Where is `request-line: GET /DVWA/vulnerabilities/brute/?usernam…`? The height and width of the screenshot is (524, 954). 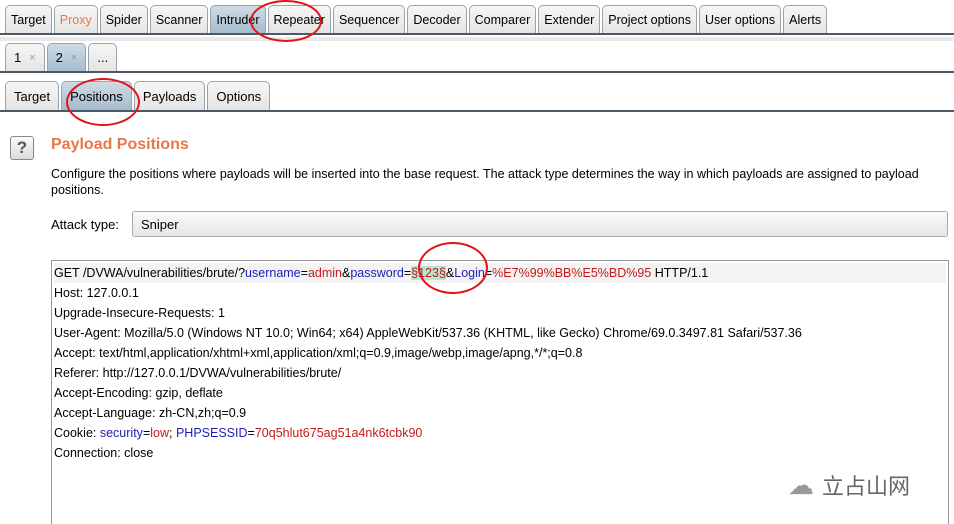 request-line: GET /DVWA/vulnerabilities/brute/?usernam… is located at coordinates (500, 273).